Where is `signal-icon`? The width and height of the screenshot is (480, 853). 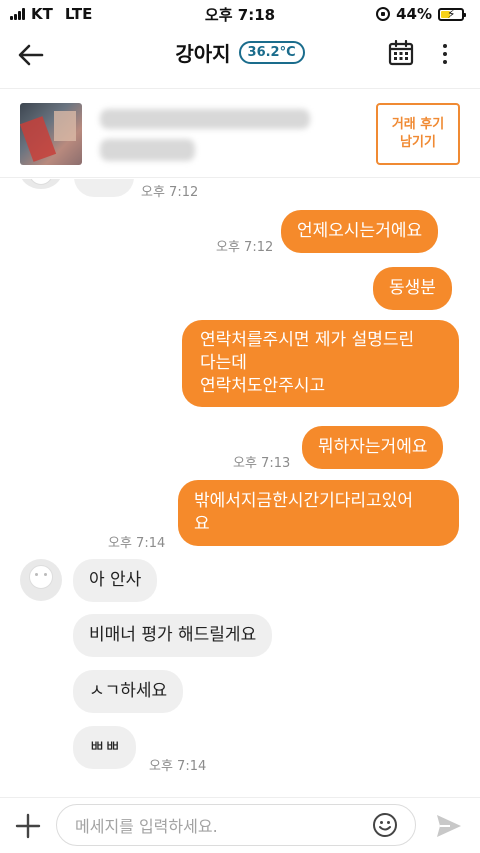
signal-icon is located at coordinates (17, 14).